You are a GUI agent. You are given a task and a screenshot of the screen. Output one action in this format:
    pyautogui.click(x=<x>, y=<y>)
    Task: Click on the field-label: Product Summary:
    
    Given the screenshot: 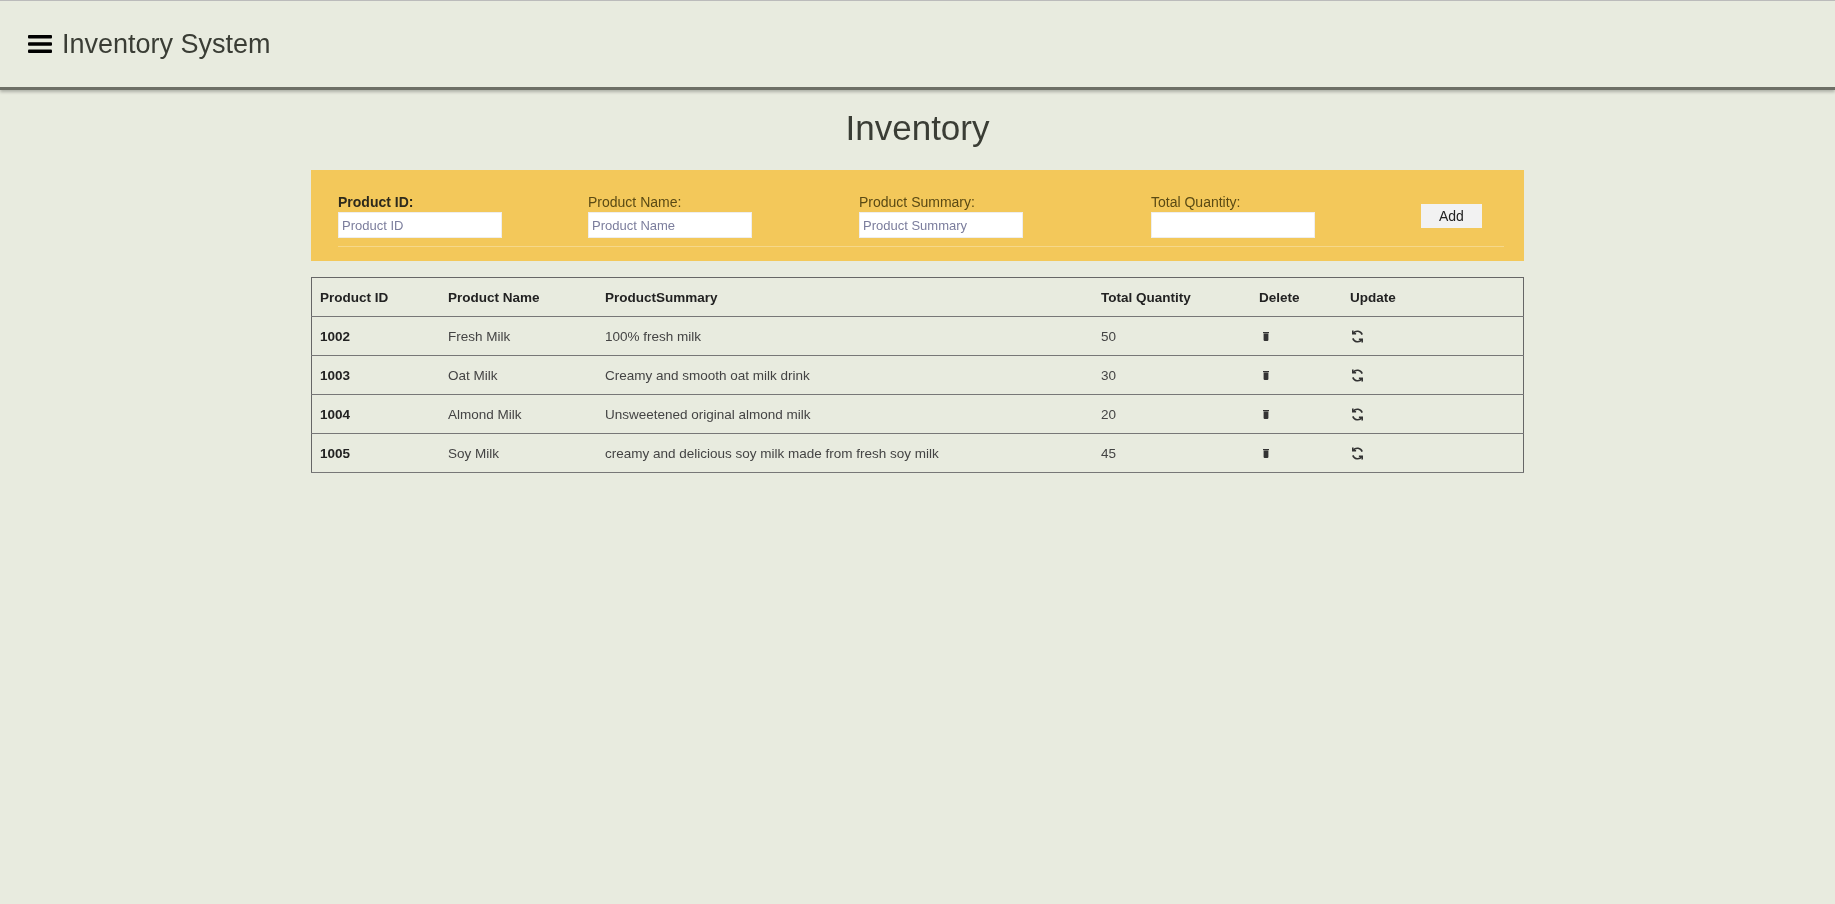 What is the action you would take?
    pyautogui.click(x=917, y=202)
    